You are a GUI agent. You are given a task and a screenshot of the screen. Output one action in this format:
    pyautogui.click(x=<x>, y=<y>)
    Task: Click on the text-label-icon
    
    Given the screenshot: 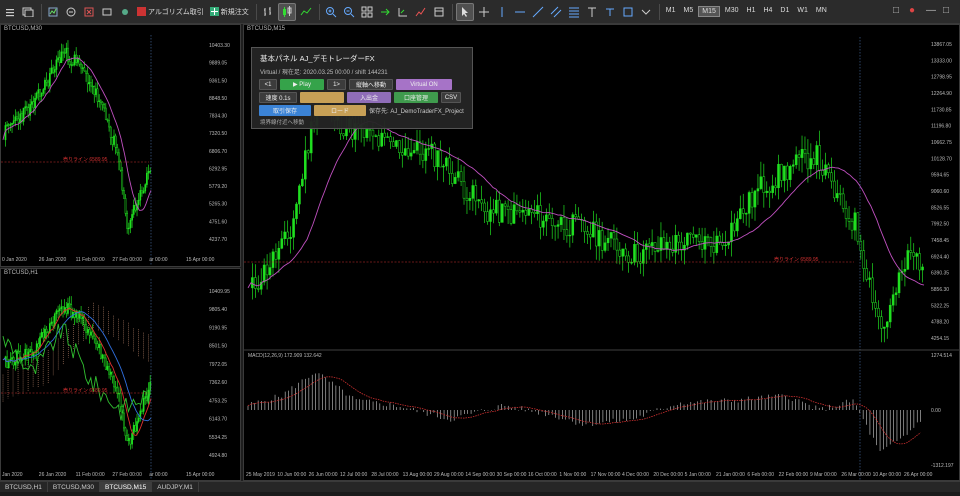 What is the action you would take?
    pyautogui.click(x=610, y=12)
    